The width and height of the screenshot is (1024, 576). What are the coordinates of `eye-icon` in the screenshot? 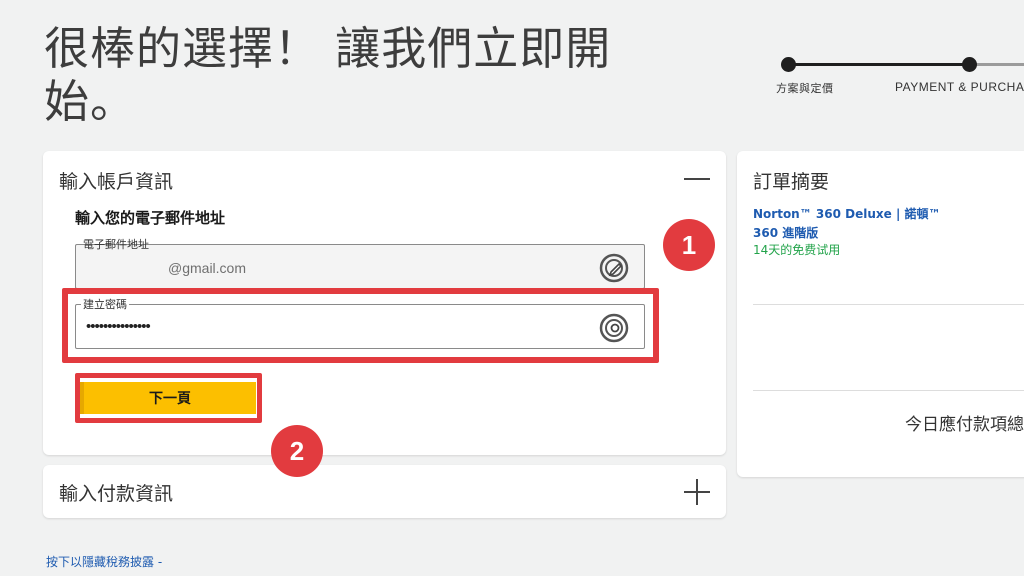 It's located at (614, 328).